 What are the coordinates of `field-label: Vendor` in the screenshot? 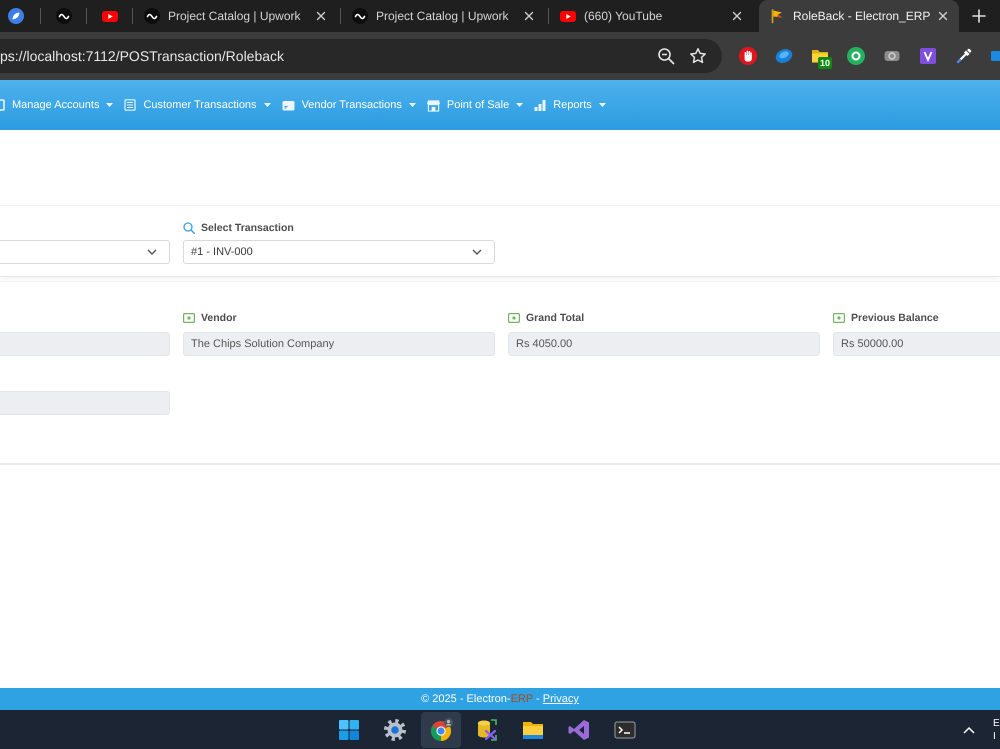 It's located at (219, 318).